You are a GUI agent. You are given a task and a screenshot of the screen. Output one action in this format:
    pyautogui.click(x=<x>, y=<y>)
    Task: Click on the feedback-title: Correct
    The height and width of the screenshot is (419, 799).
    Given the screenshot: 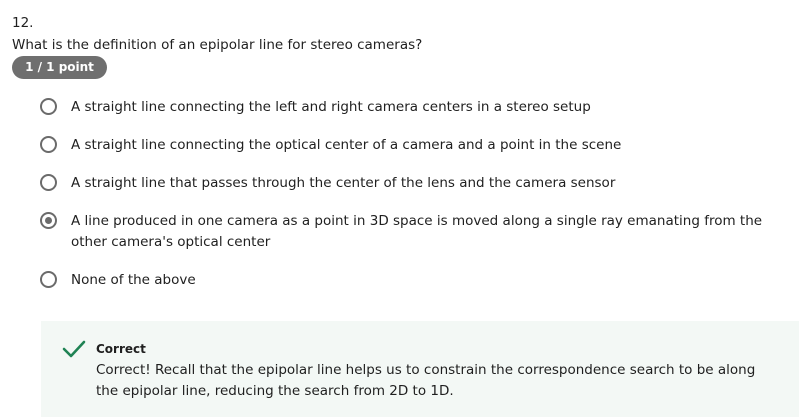 What is the action you would take?
    pyautogui.click(x=121, y=349)
    